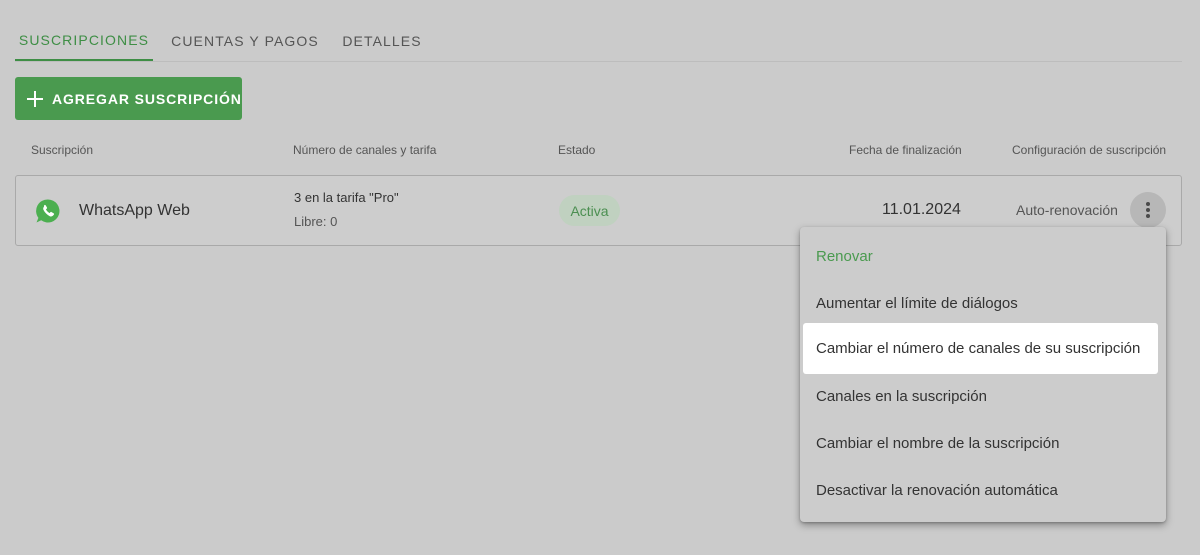 The height and width of the screenshot is (555, 1200). I want to click on tab-accounts-payments: CUENTAS Y PAGOS, so click(245, 40).